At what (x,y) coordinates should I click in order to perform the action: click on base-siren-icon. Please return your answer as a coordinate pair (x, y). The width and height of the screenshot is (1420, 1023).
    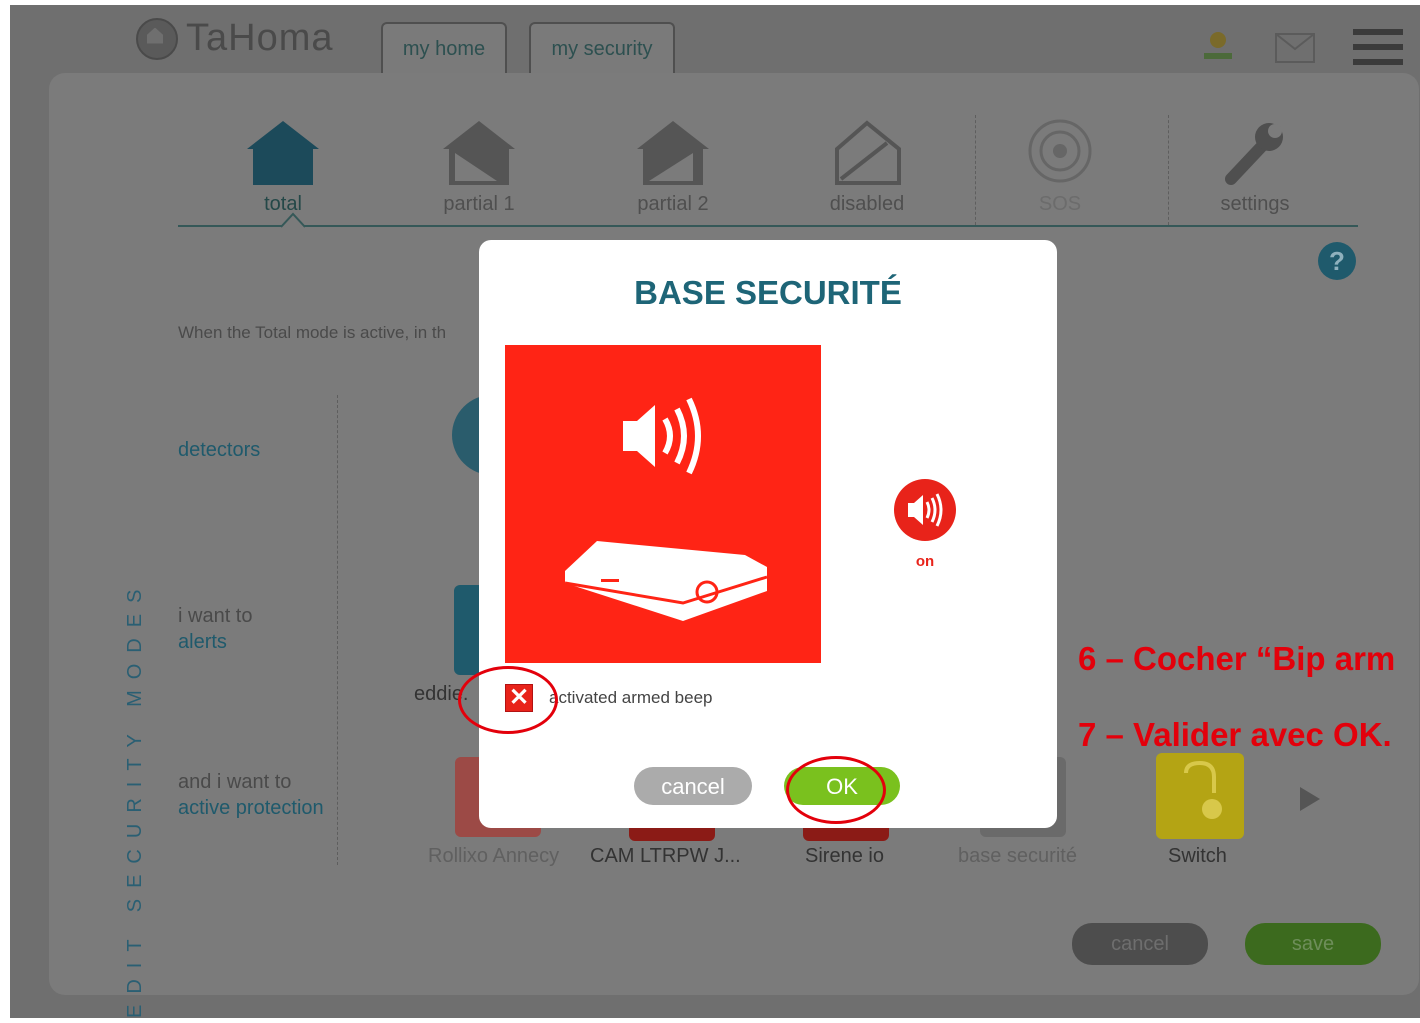
    Looking at the image, I should click on (666, 509).